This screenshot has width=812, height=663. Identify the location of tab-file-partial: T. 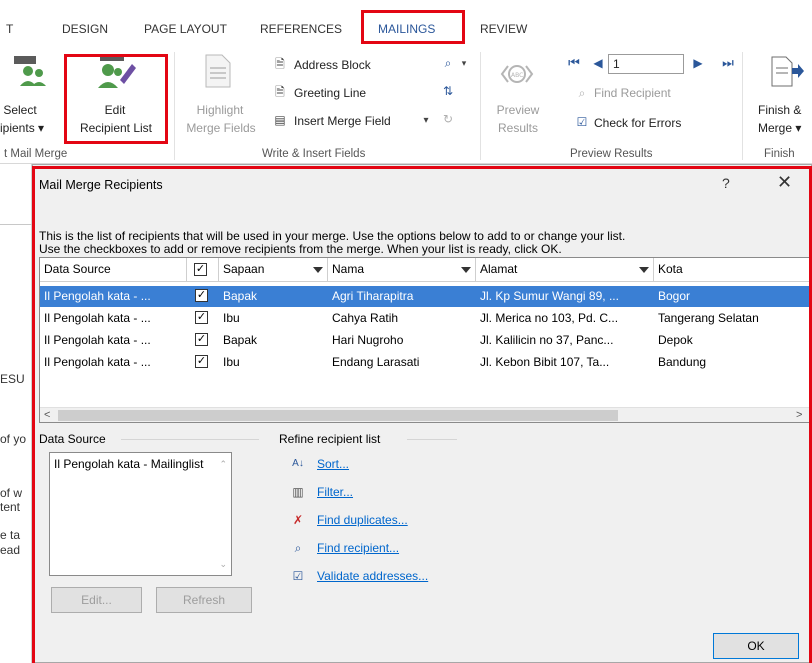
(9, 29).